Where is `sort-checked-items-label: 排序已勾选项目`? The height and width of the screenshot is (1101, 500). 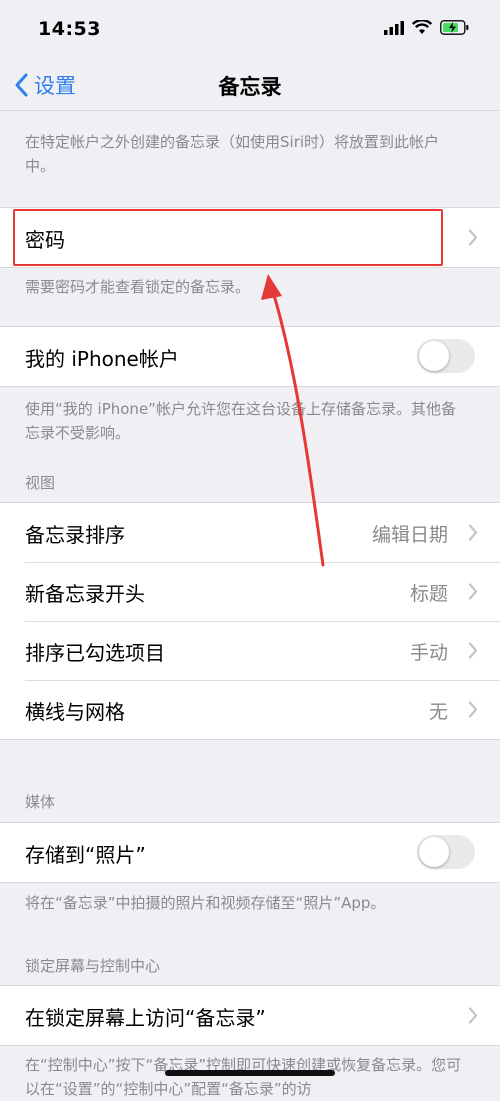
sort-checked-items-label: 排序已勾选项目 is located at coordinates (95, 653).